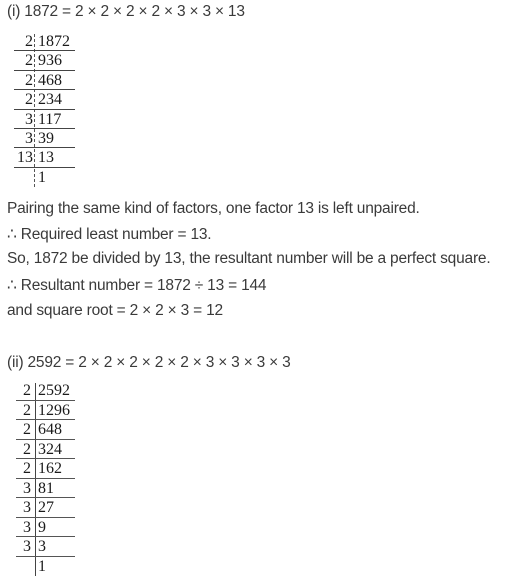  What do you see at coordinates (50, 449) in the screenshot?
I see `dividend: 324` at bounding box center [50, 449].